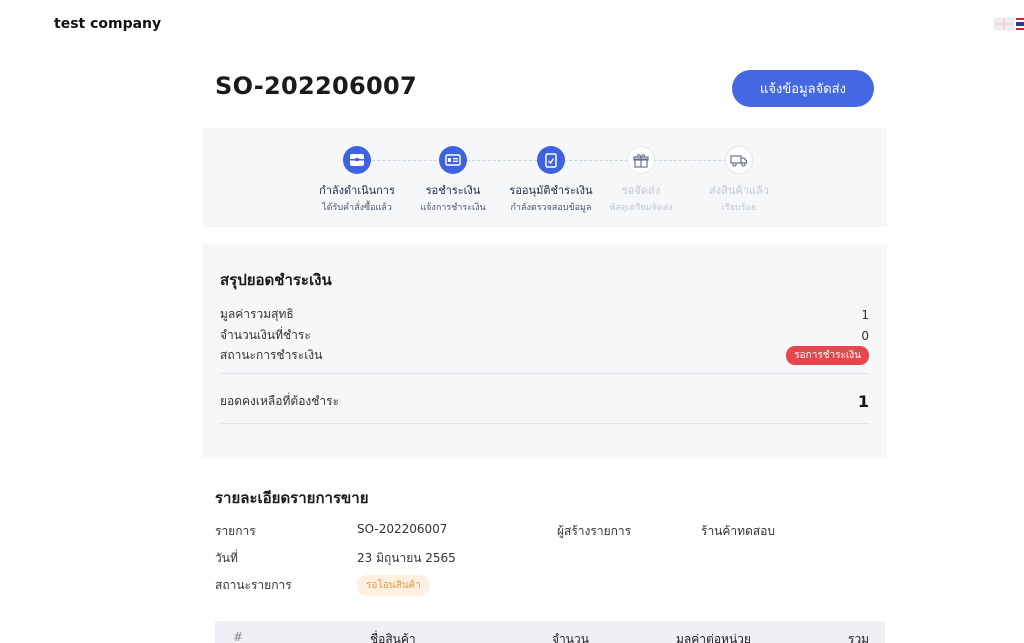 The height and width of the screenshot is (643, 1024). Describe the element at coordinates (406, 558) in the screenshot. I see `date-value: 23 มิถุนายน 2565` at that location.